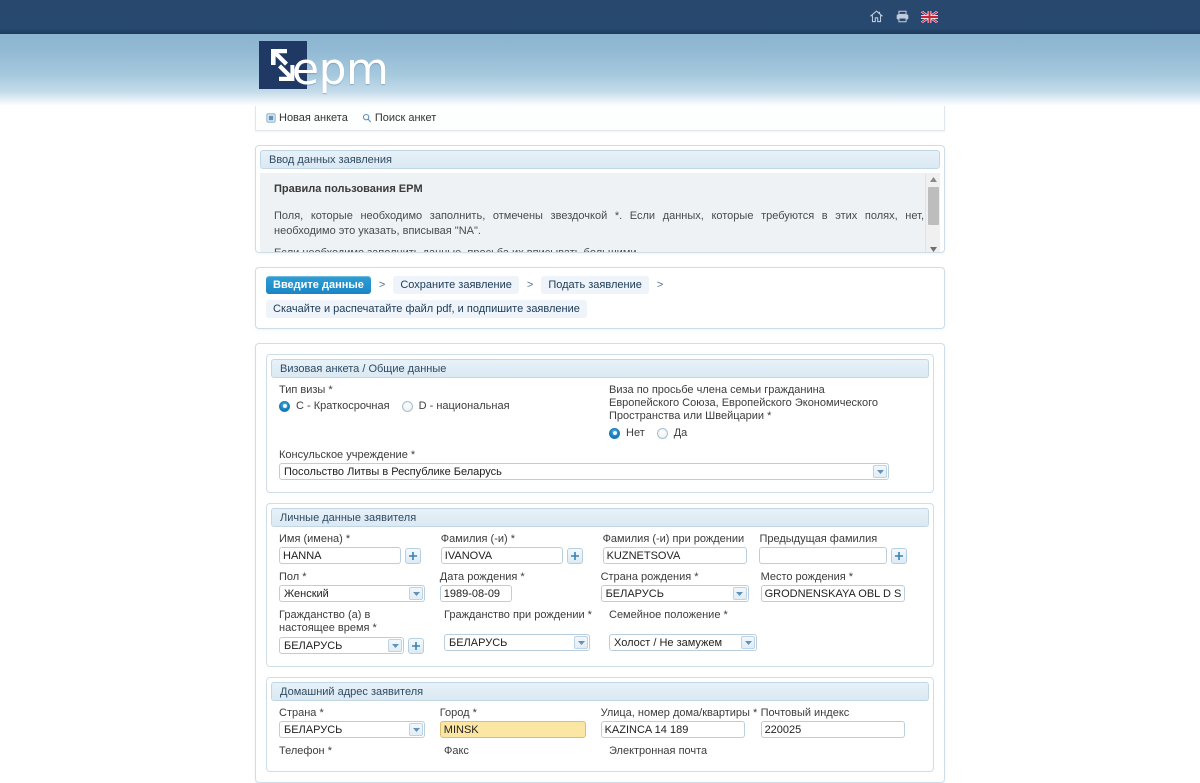 The height and width of the screenshot is (783, 1200). I want to click on top-bar, so click(600, 17).